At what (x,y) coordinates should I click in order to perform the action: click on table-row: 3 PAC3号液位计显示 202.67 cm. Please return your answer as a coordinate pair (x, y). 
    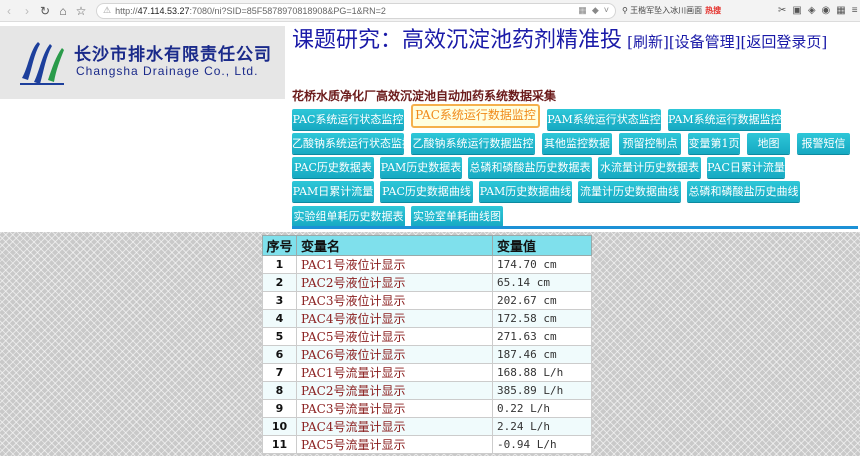
    Looking at the image, I should click on (427, 300).